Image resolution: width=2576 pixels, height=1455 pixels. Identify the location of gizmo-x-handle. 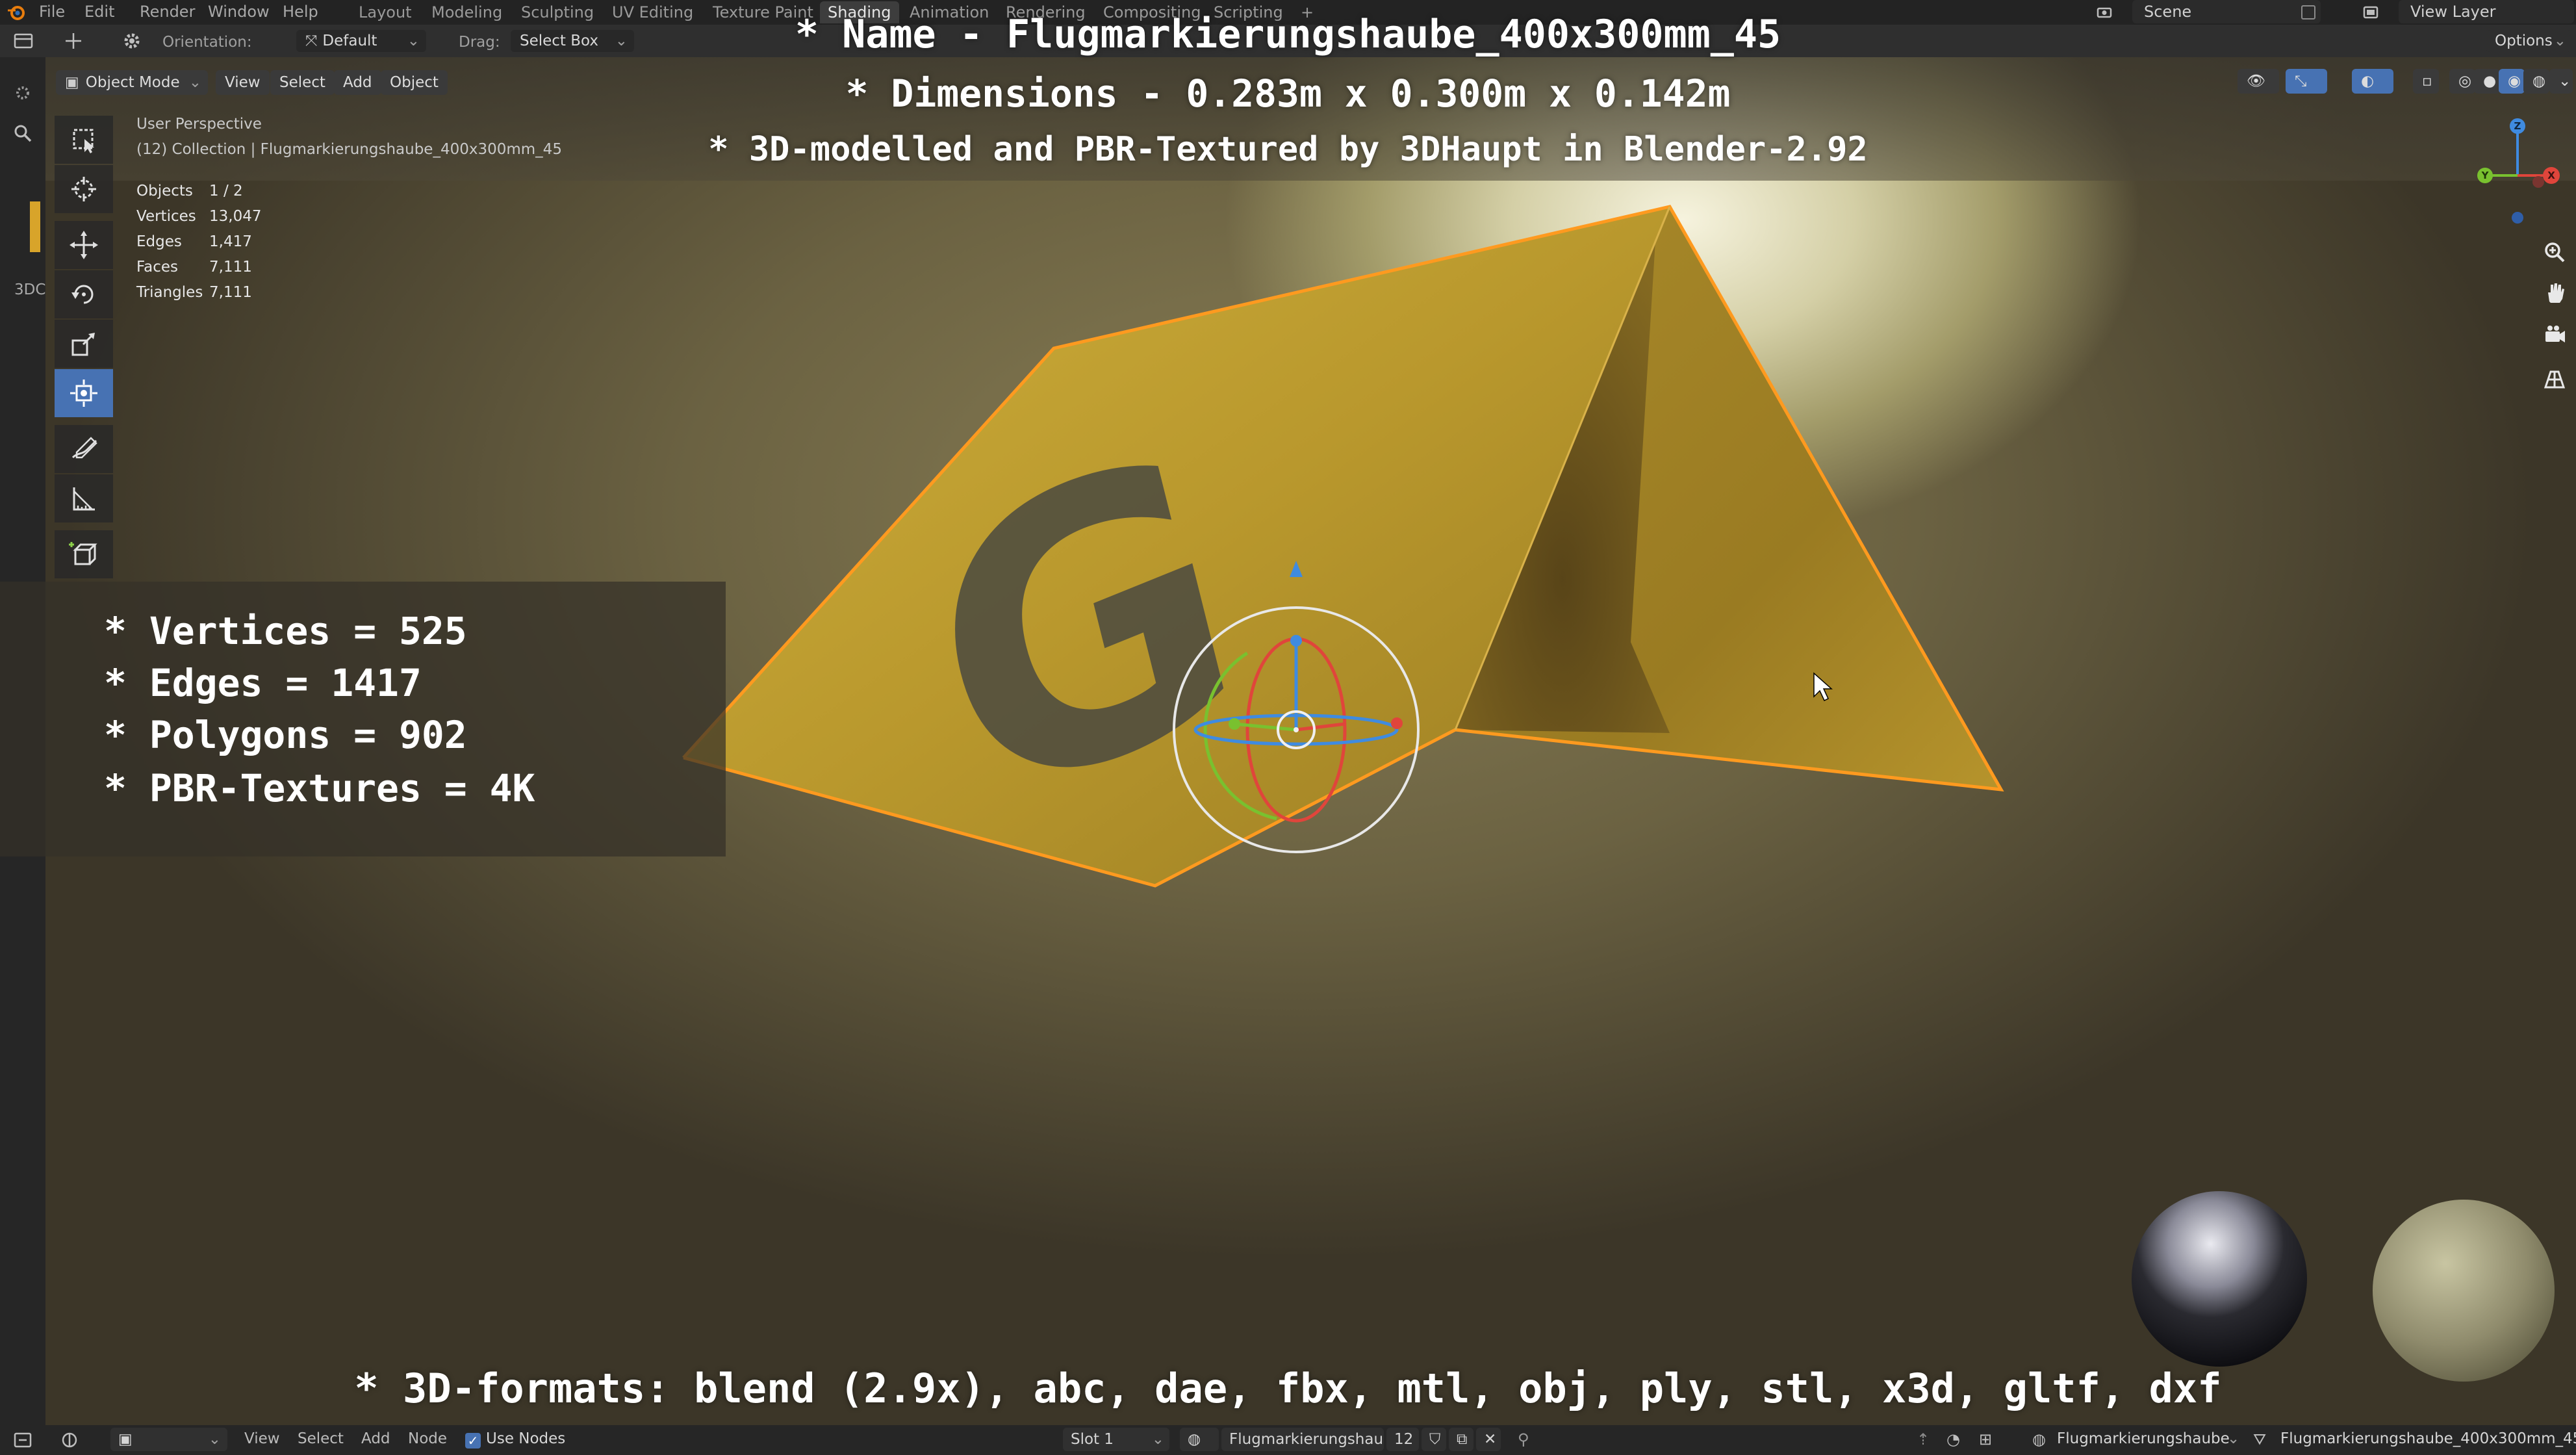
(1397, 723).